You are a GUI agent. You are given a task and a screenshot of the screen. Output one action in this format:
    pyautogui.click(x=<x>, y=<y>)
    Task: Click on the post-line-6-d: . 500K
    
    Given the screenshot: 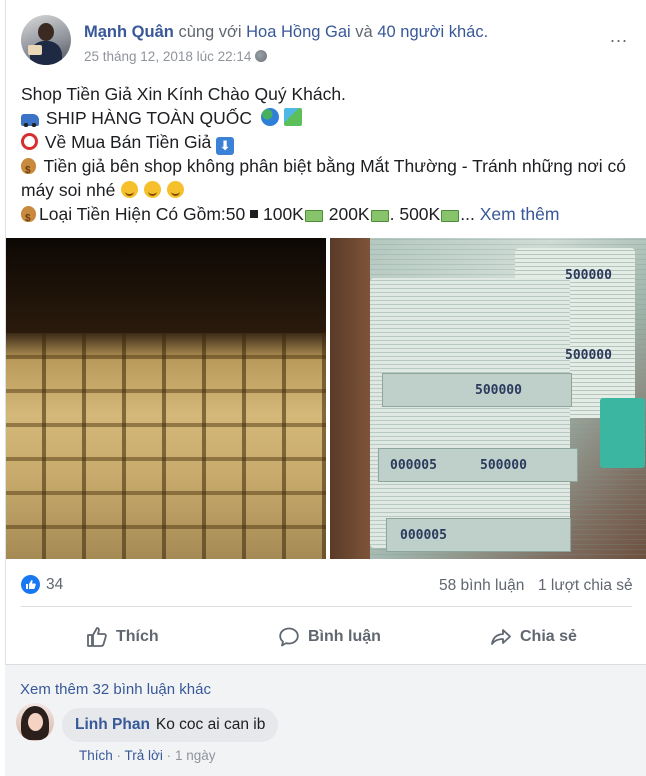 What is the action you would take?
    pyautogui.click(x=415, y=214)
    